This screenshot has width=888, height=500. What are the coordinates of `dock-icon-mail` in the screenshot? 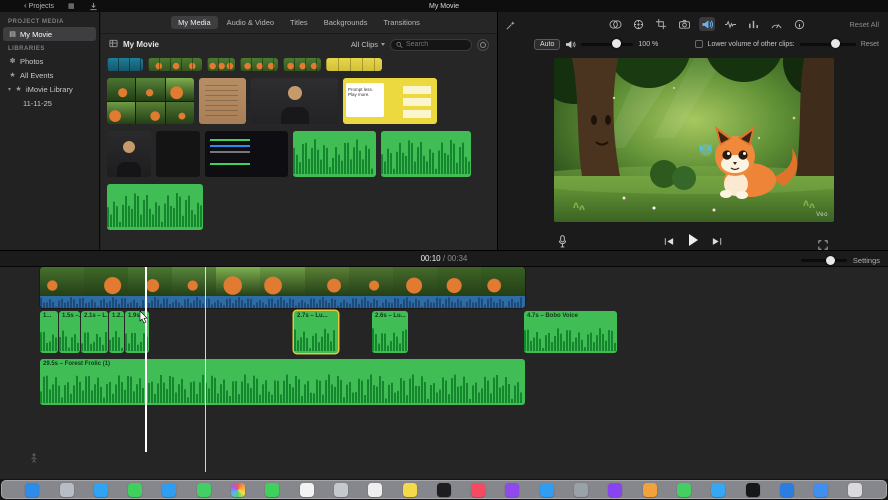 It's located at (169, 489).